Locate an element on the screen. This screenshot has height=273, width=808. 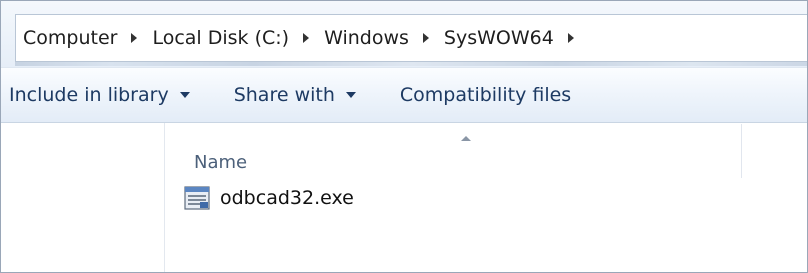
column-divider is located at coordinates (741, 151).